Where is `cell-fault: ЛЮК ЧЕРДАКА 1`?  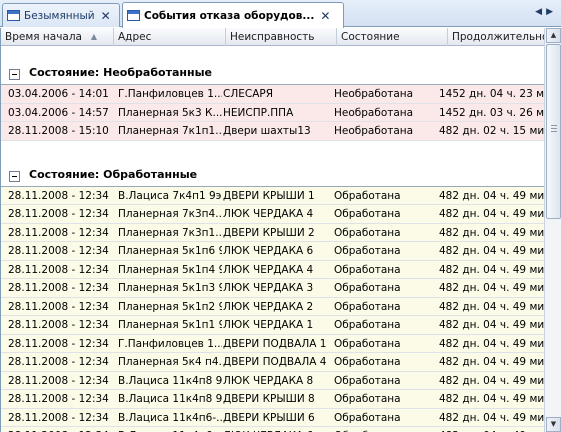
cell-fault: ЛЮК ЧЕРДАКА 1 is located at coordinates (268, 325).